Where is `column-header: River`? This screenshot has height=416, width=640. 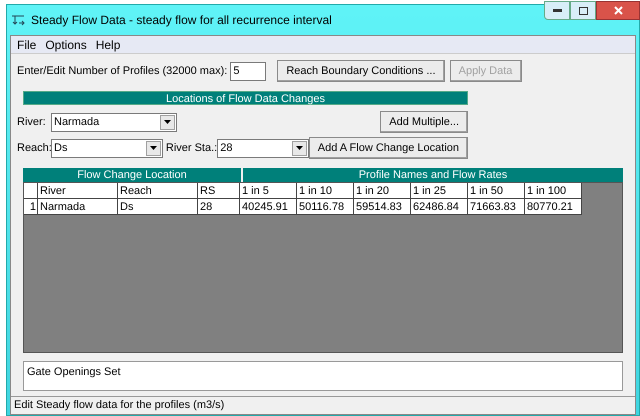
column-header: River is located at coordinates (78, 191).